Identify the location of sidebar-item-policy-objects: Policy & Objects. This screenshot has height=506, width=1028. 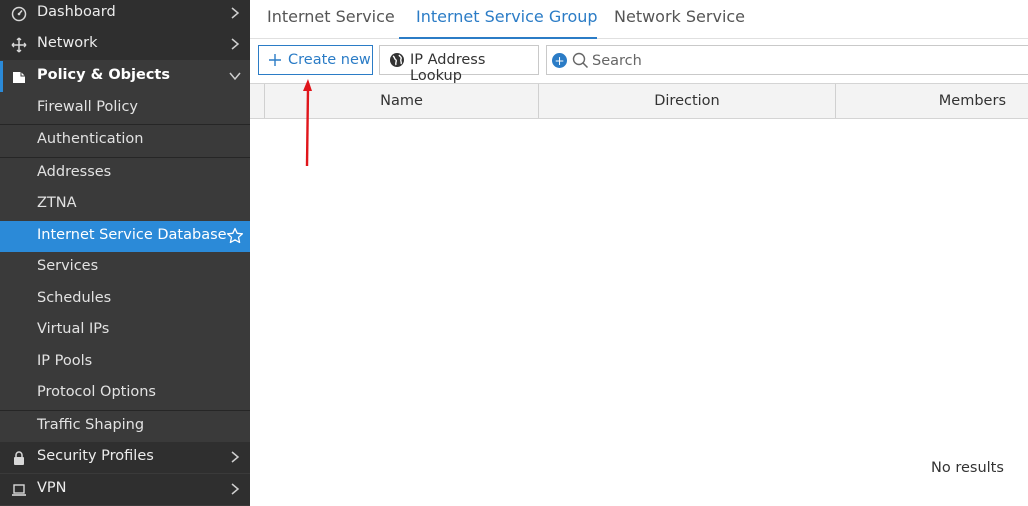
(125, 76).